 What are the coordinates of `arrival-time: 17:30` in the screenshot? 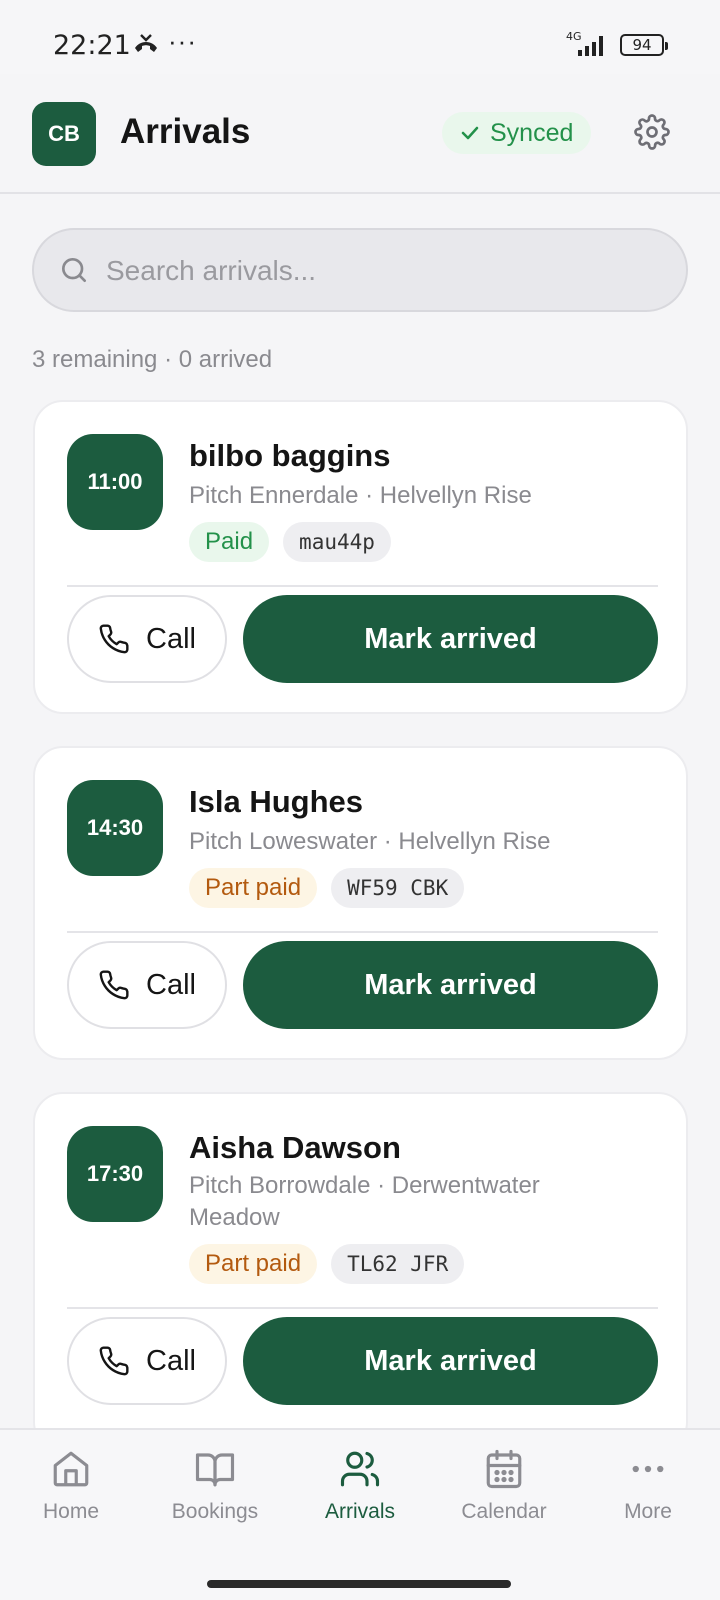 It's located at (115, 1173).